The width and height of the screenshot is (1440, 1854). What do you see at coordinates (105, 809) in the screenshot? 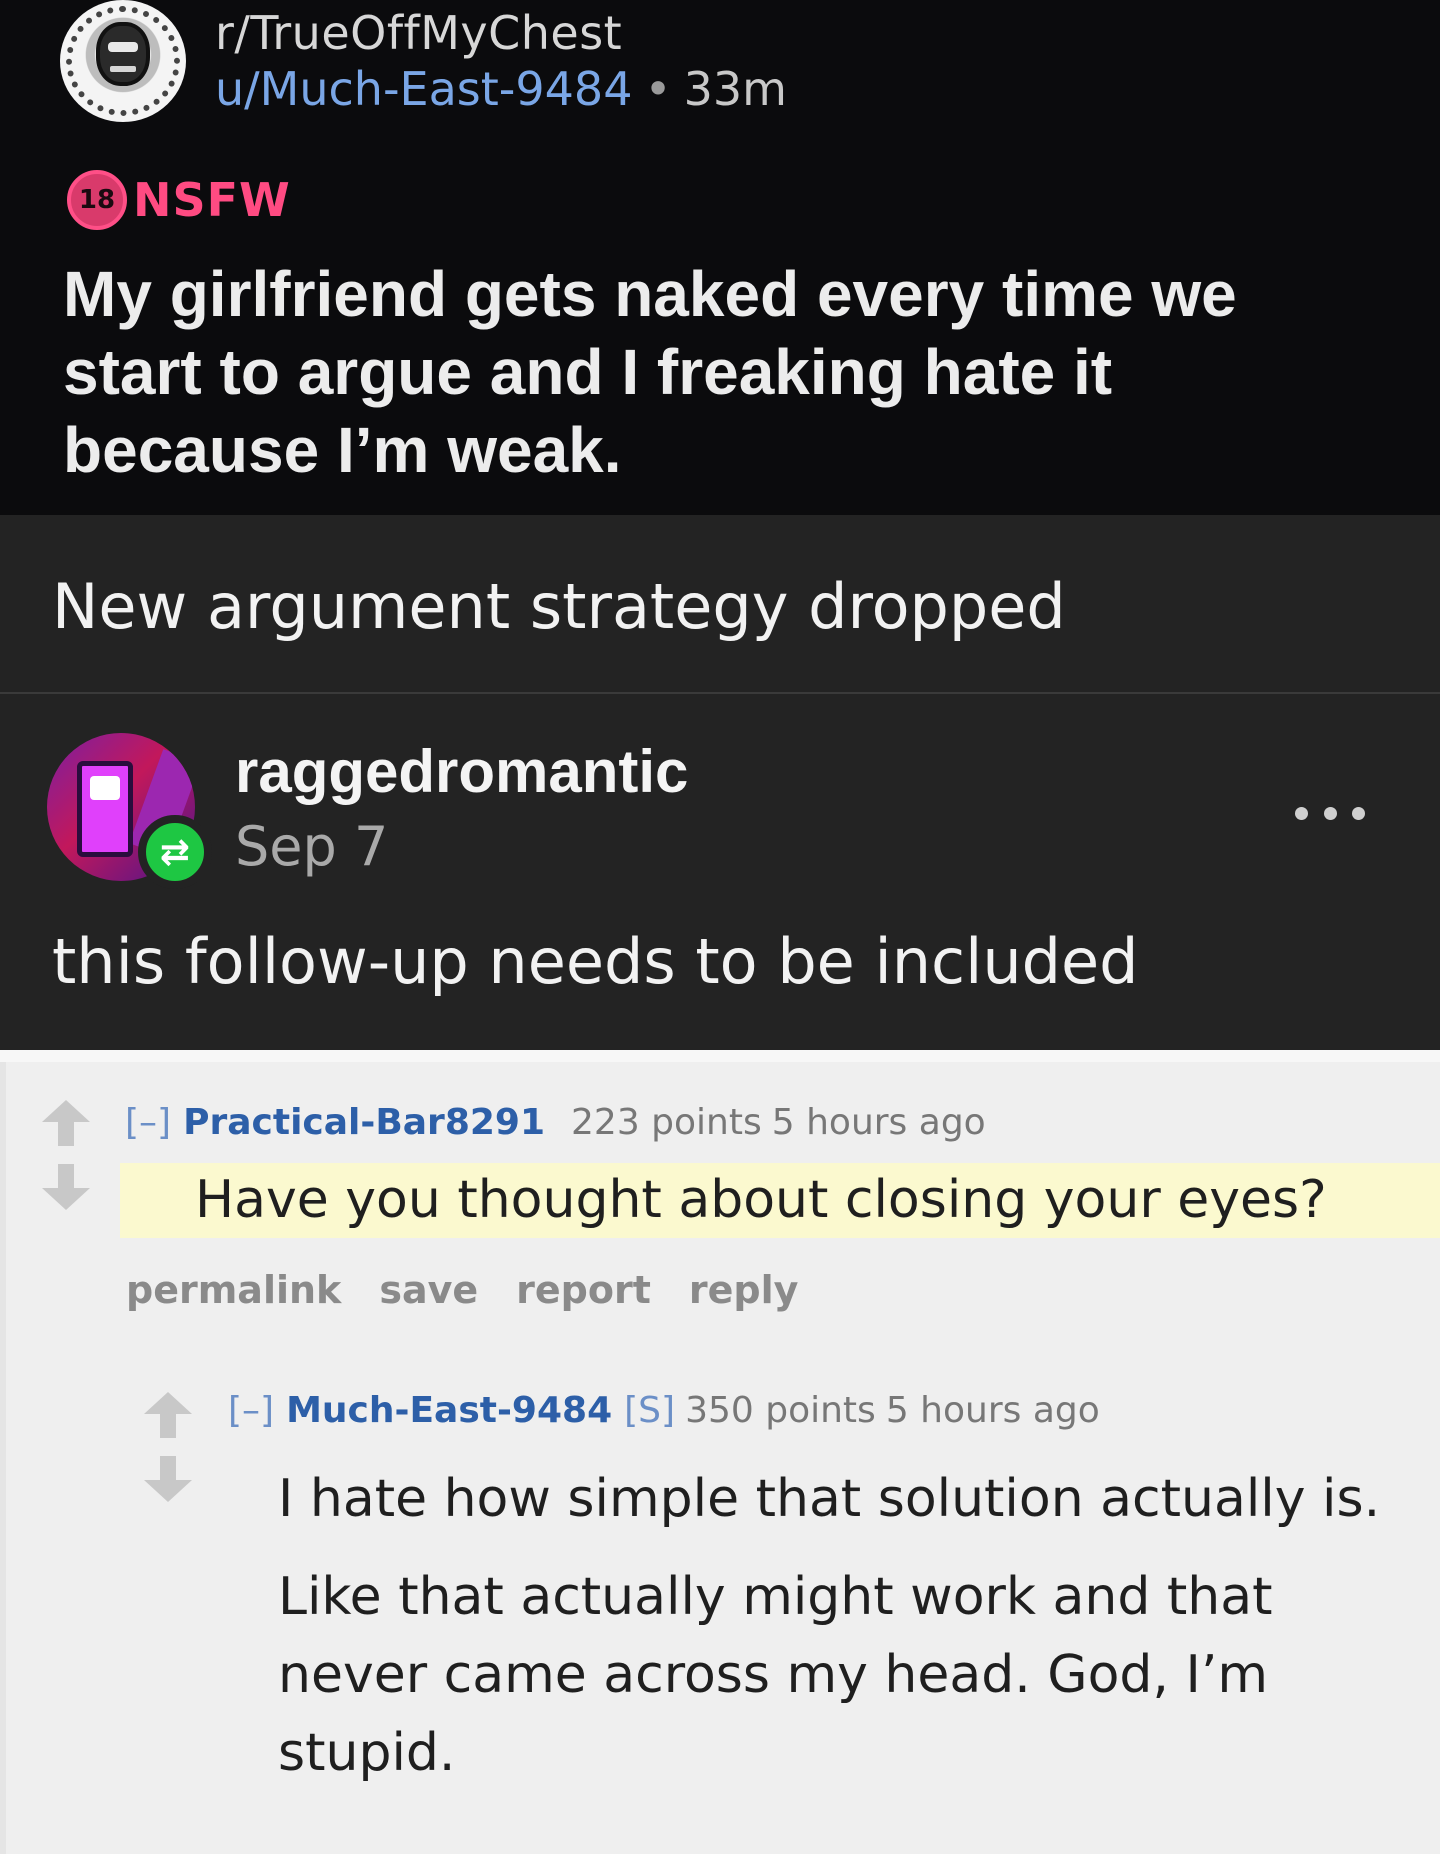
I see `arcade-cabinet-icon` at bounding box center [105, 809].